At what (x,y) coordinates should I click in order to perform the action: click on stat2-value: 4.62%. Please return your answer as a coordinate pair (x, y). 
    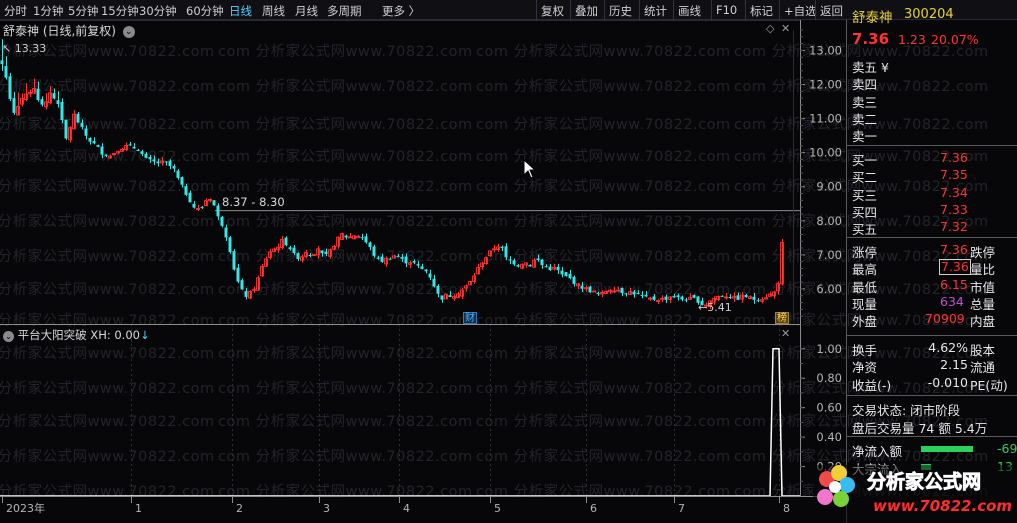
    Looking at the image, I should click on (948, 347).